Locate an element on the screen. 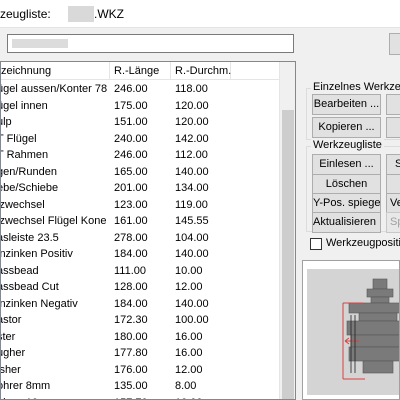 This screenshot has width=400, height=400. cell-diameter: 12.00 is located at coordinates (189, 287).